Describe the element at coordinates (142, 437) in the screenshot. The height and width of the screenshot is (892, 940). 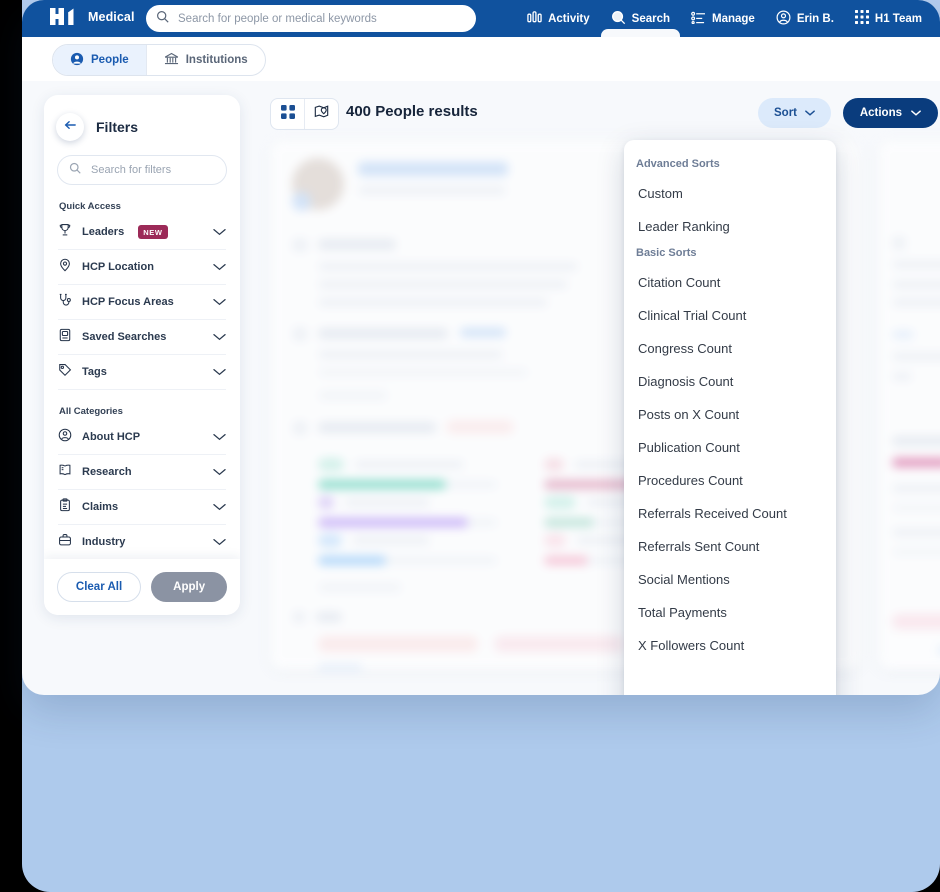
I see `sidebar-item-about-hcp: About HCP` at that location.